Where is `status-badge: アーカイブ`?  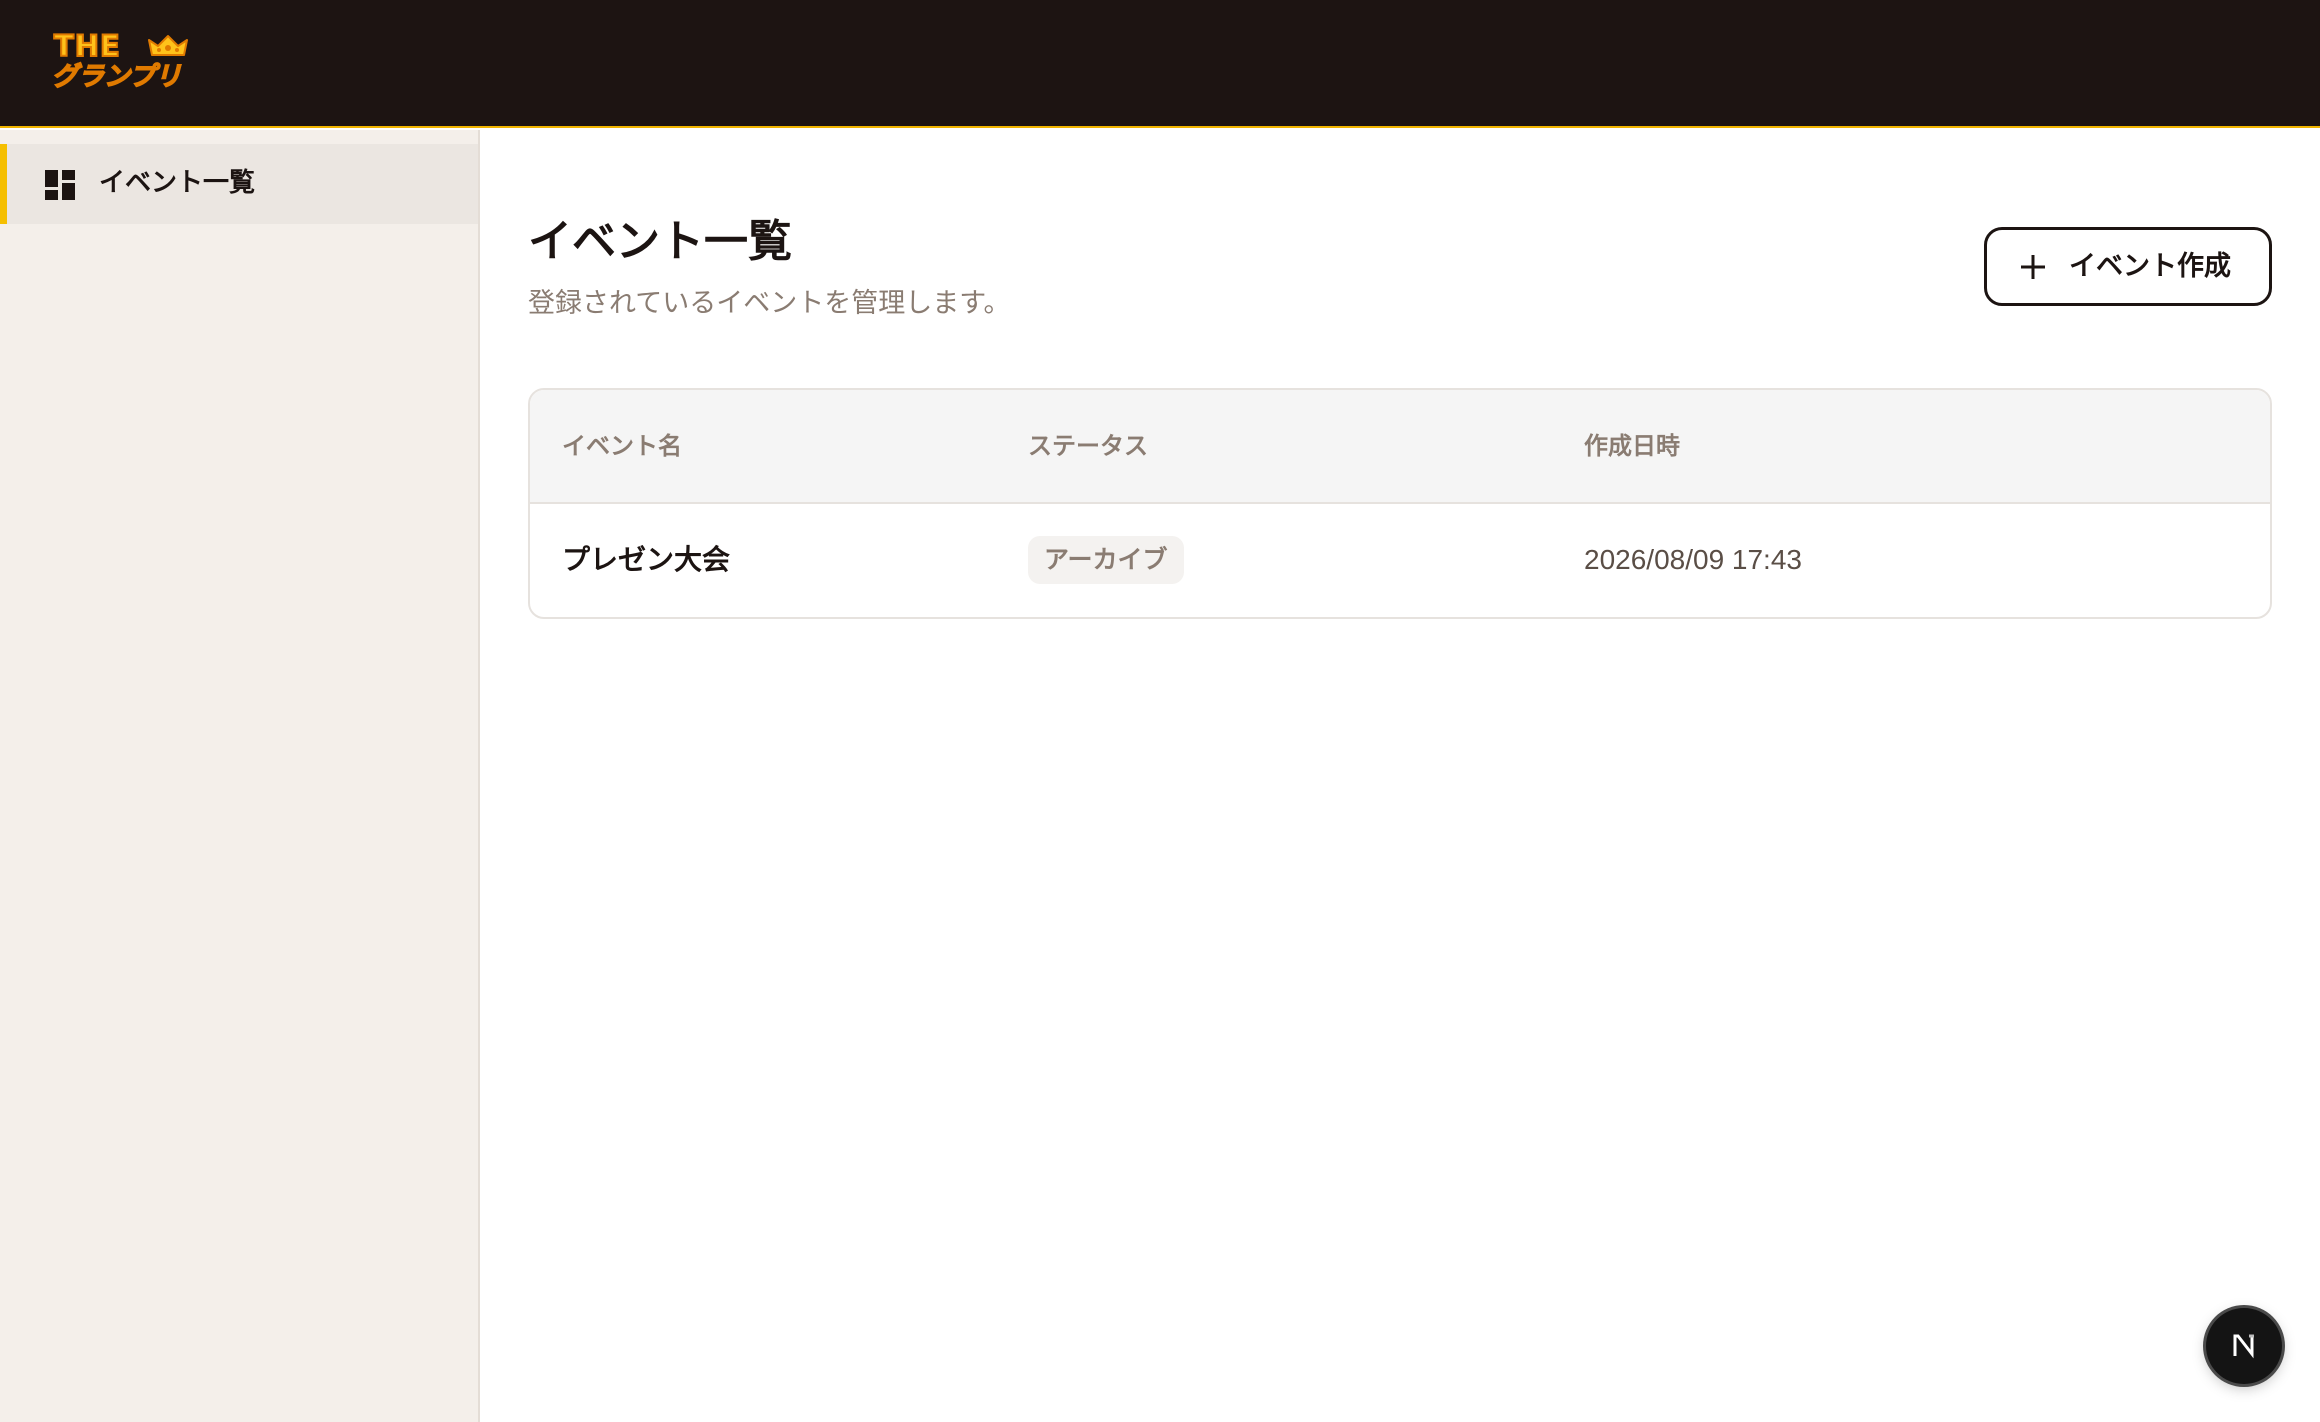
status-badge: アーカイブ is located at coordinates (1106, 560).